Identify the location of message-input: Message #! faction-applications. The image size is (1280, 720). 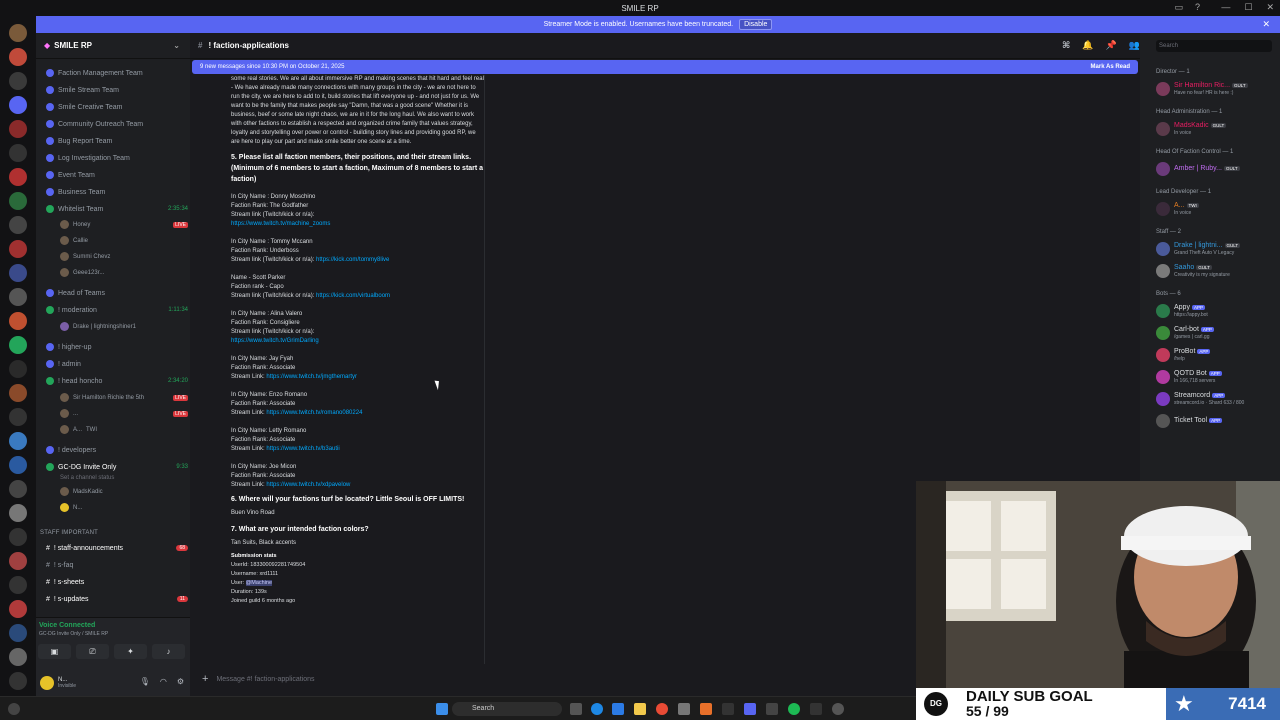
(265, 679).